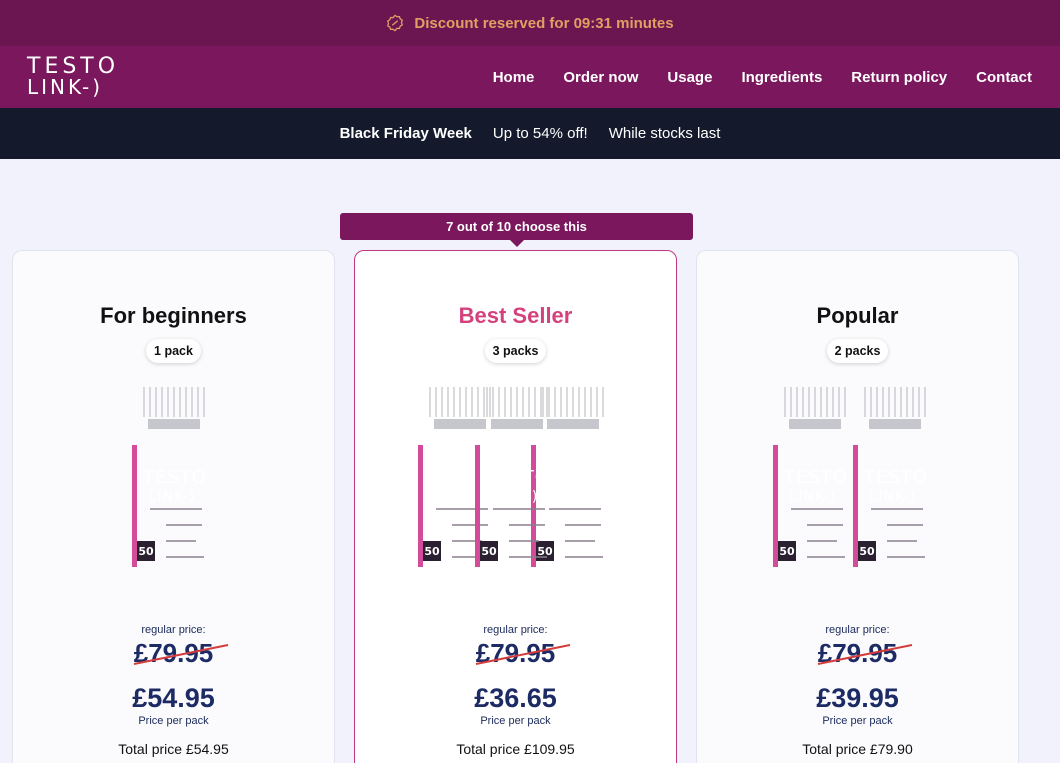 The height and width of the screenshot is (763, 1060). I want to click on total-price: Total price £54.95, so click(173, 749).